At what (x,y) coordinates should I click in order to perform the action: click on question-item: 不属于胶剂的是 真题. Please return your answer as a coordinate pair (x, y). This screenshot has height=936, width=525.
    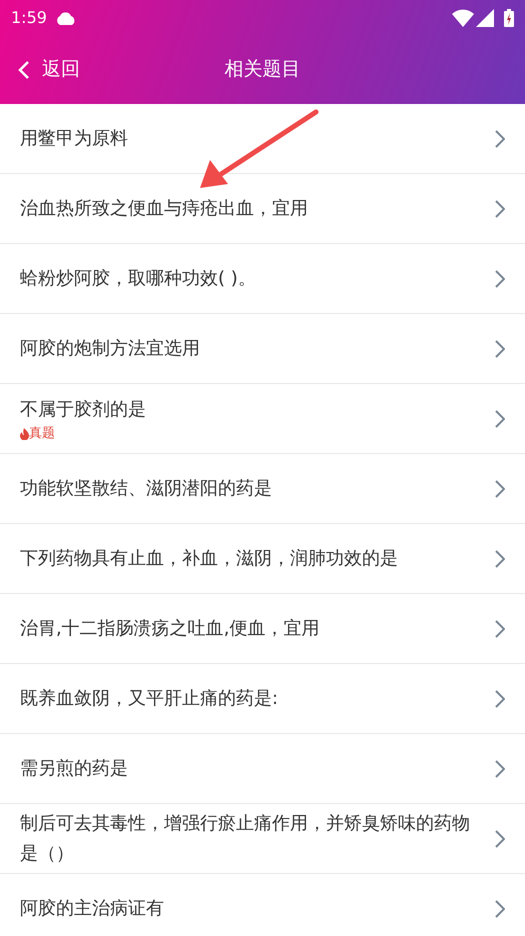
    Looking at the image, I should click on (262, 419).